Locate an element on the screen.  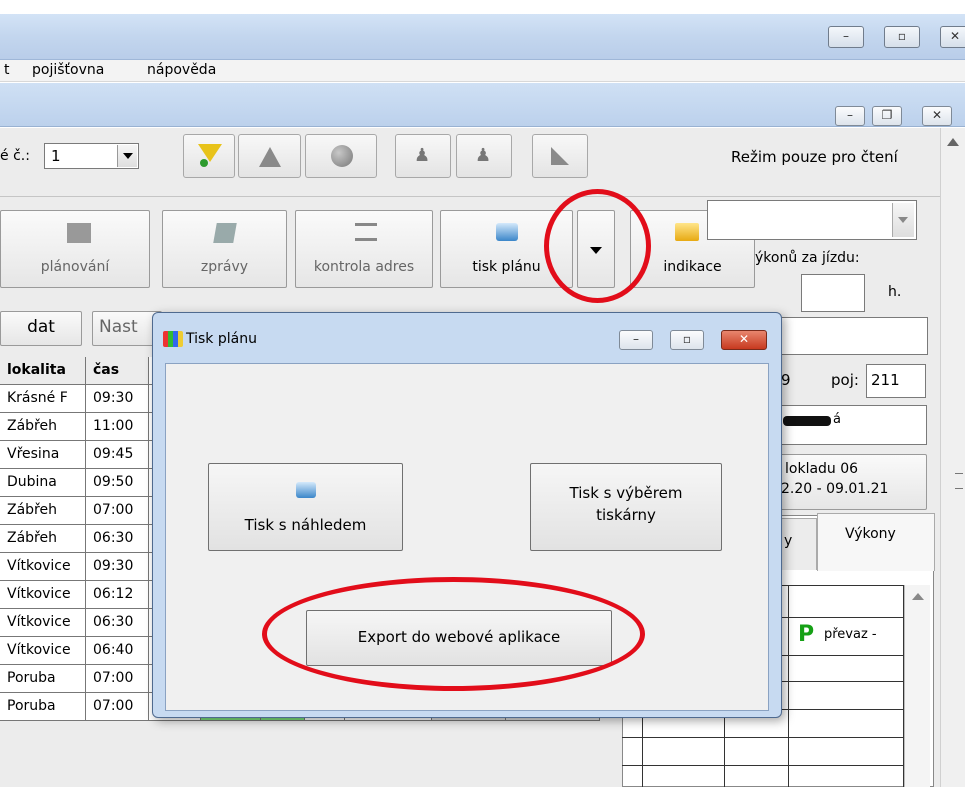
poj-label: poj: is located at coordinates (845, 380).